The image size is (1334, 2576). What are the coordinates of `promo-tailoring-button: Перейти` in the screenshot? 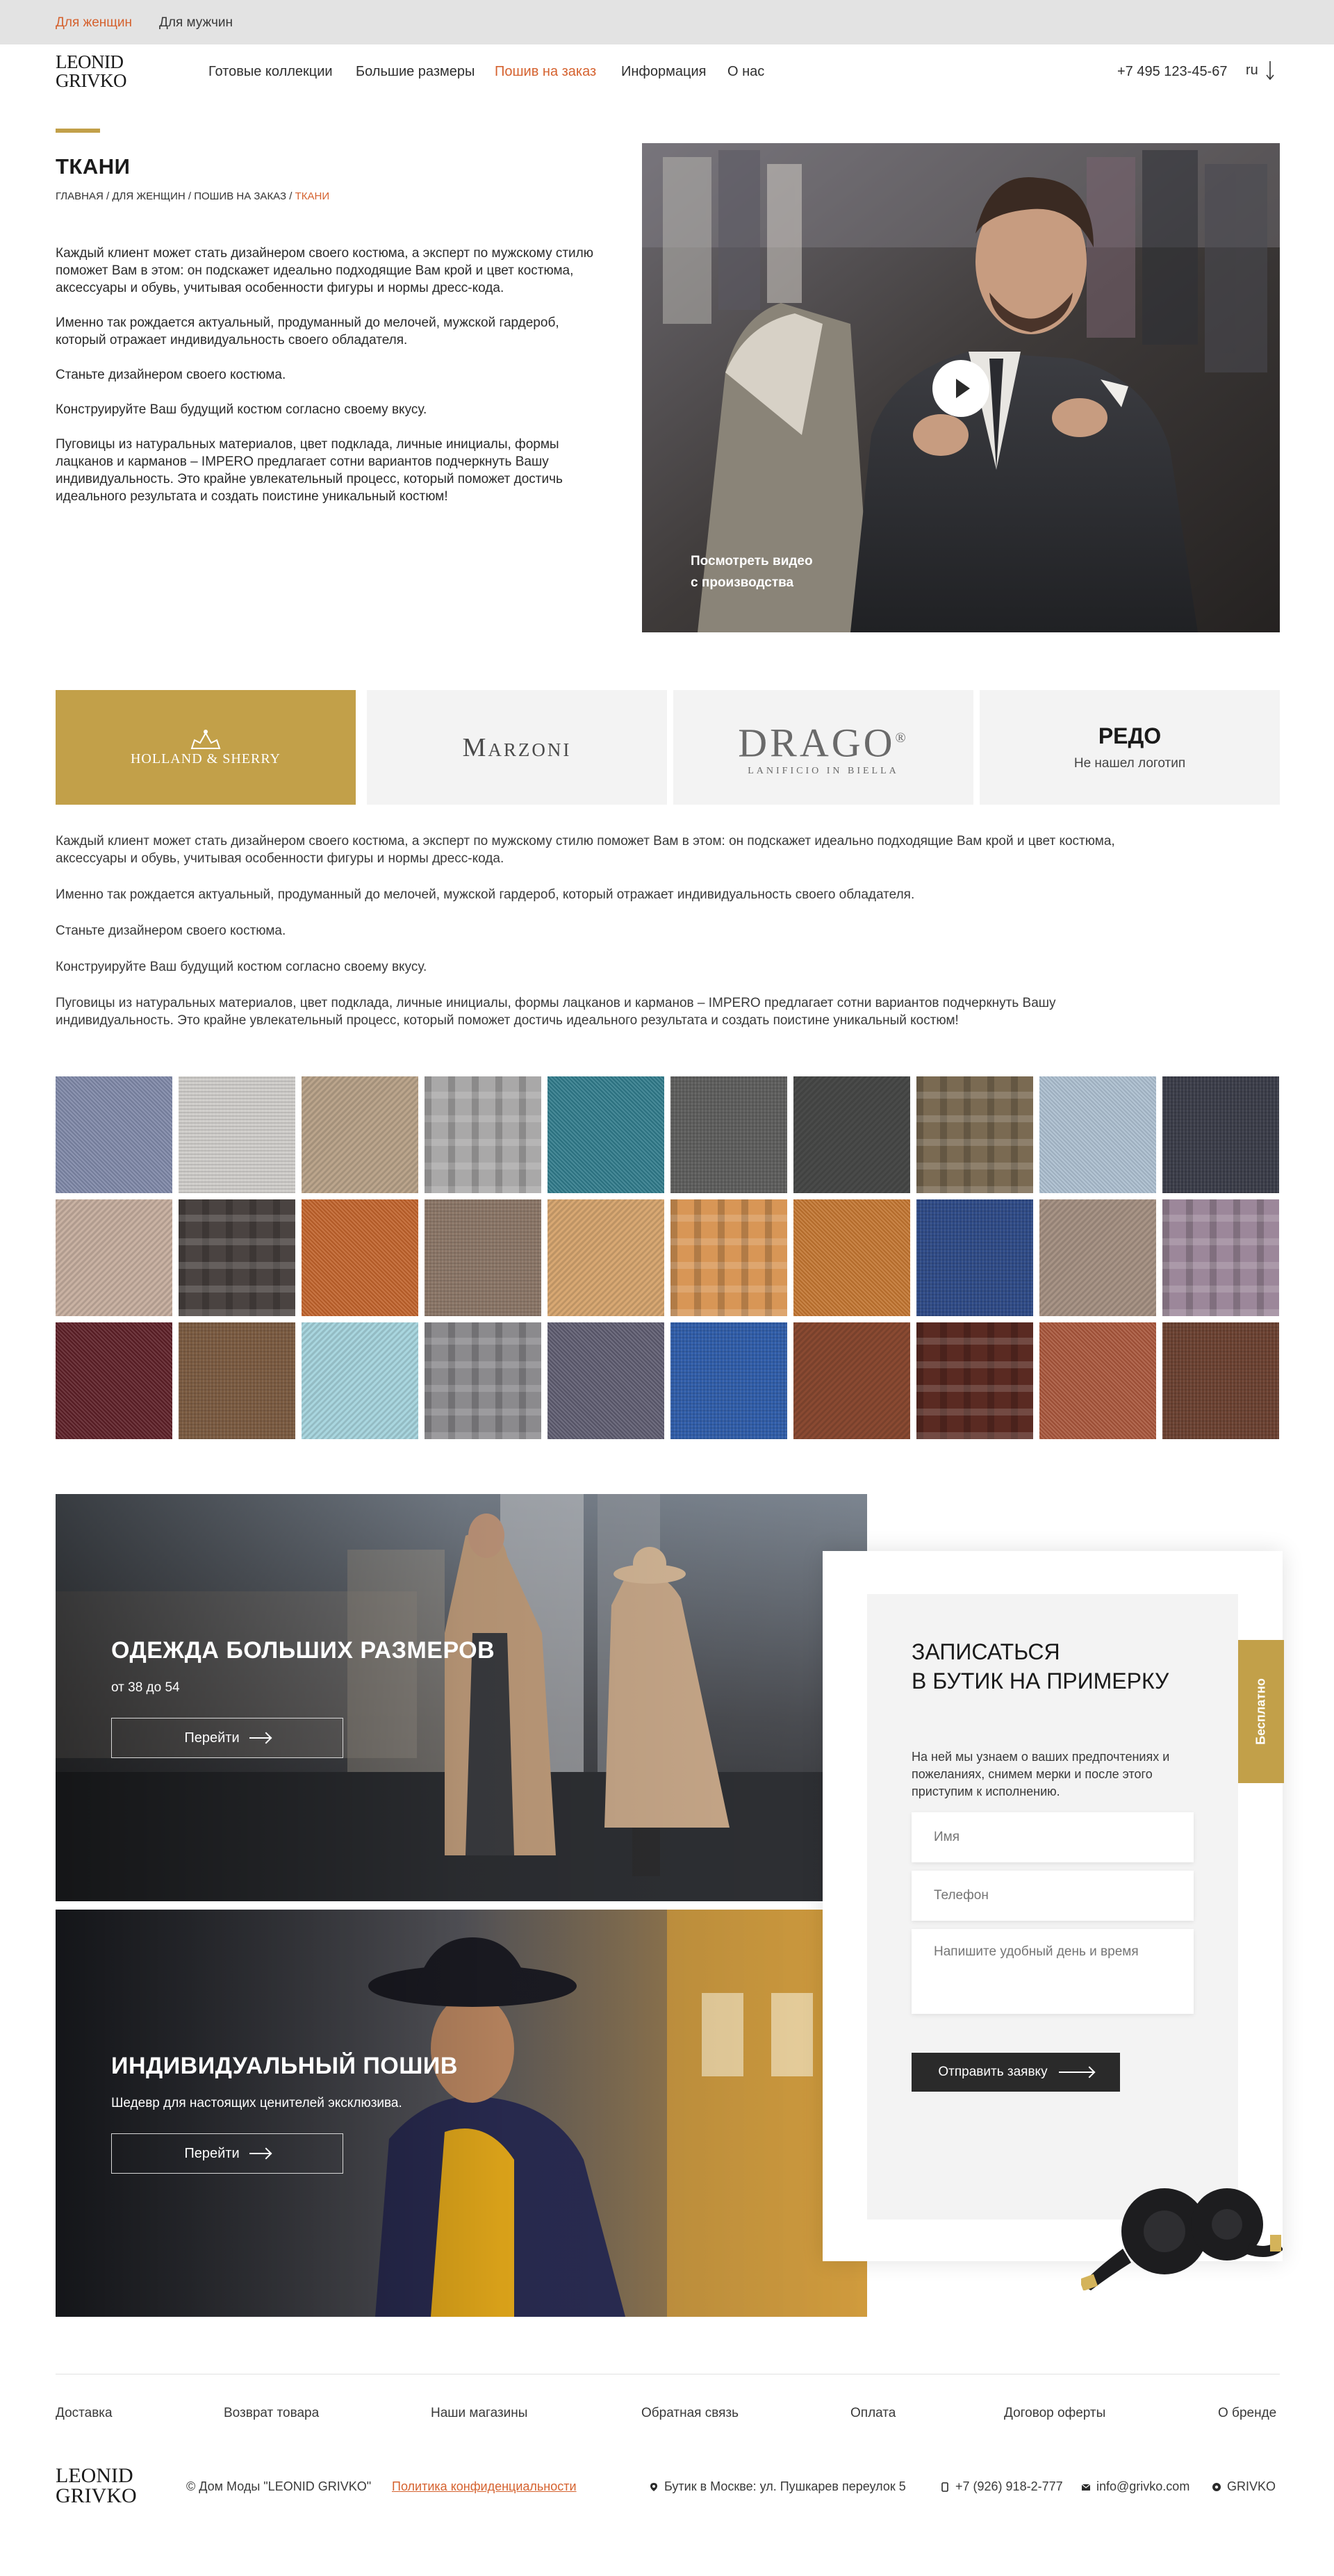 It's located at (227, 2153).